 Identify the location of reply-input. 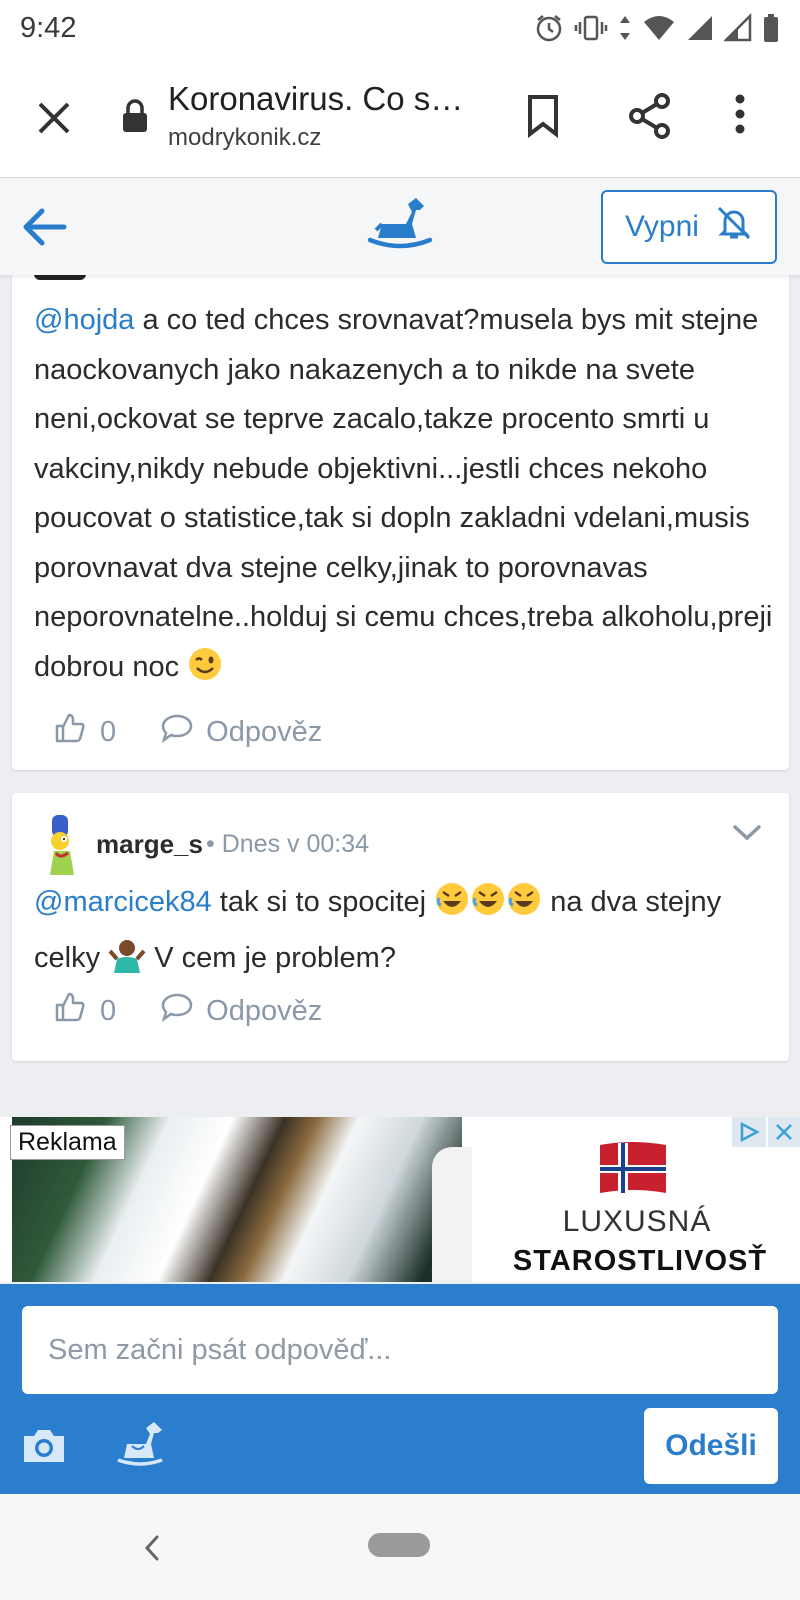
(400, 1350).